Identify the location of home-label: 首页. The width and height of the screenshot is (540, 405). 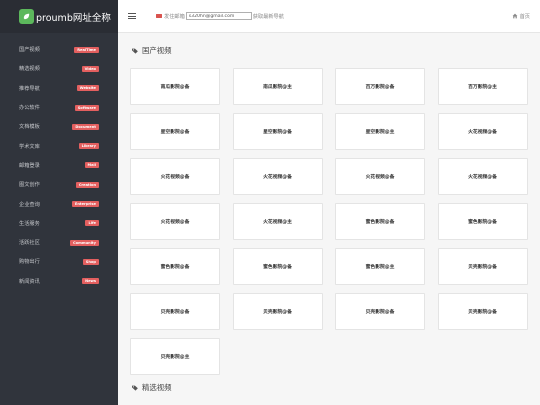
(524, 16).